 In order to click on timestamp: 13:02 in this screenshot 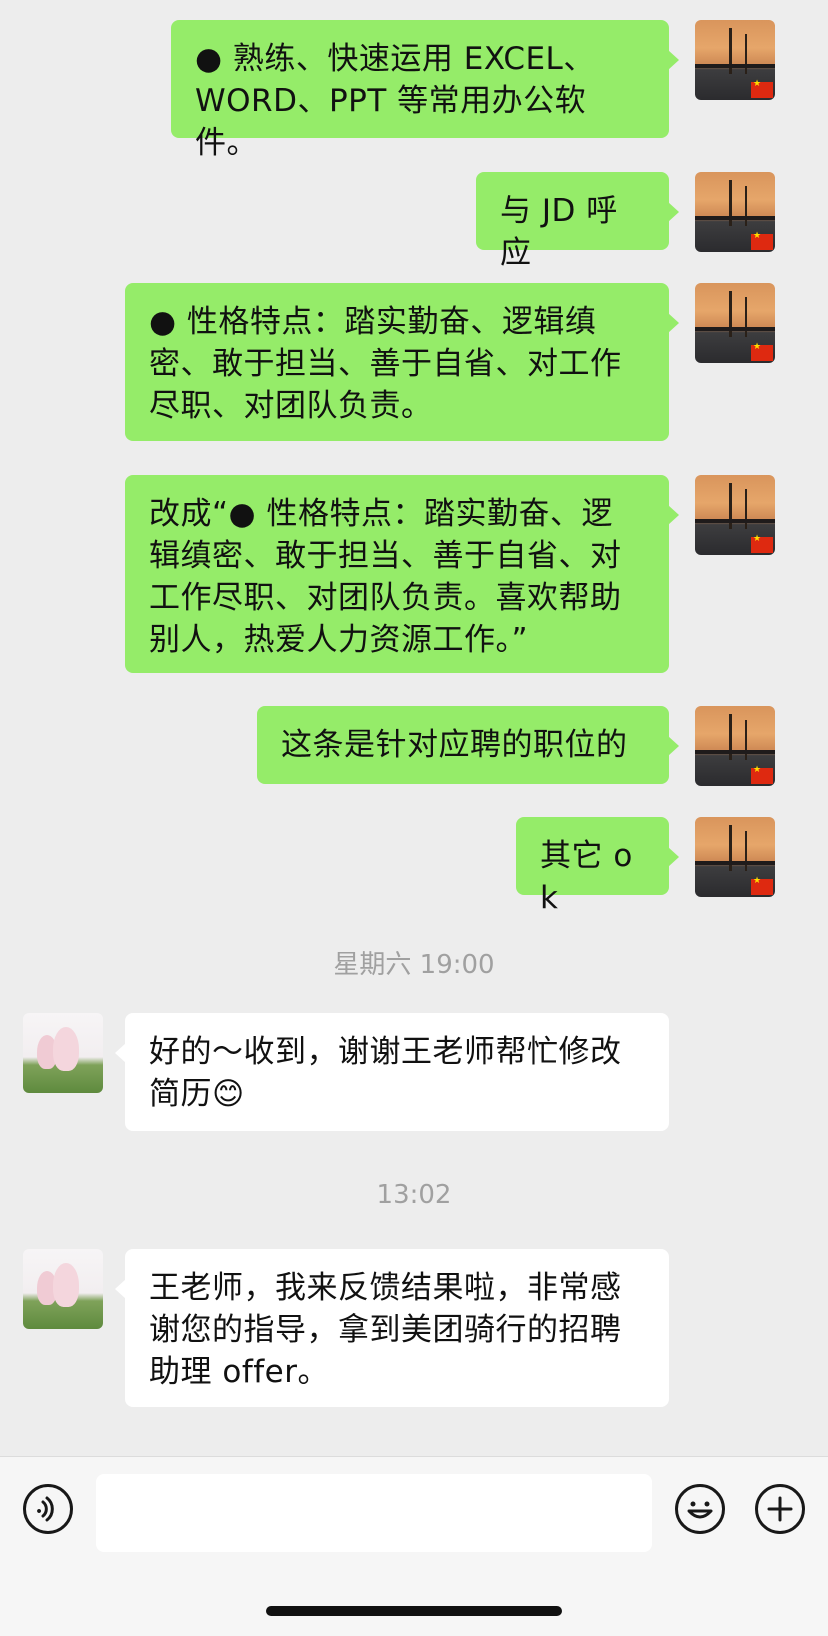, I will do `click(414, 1195)`.